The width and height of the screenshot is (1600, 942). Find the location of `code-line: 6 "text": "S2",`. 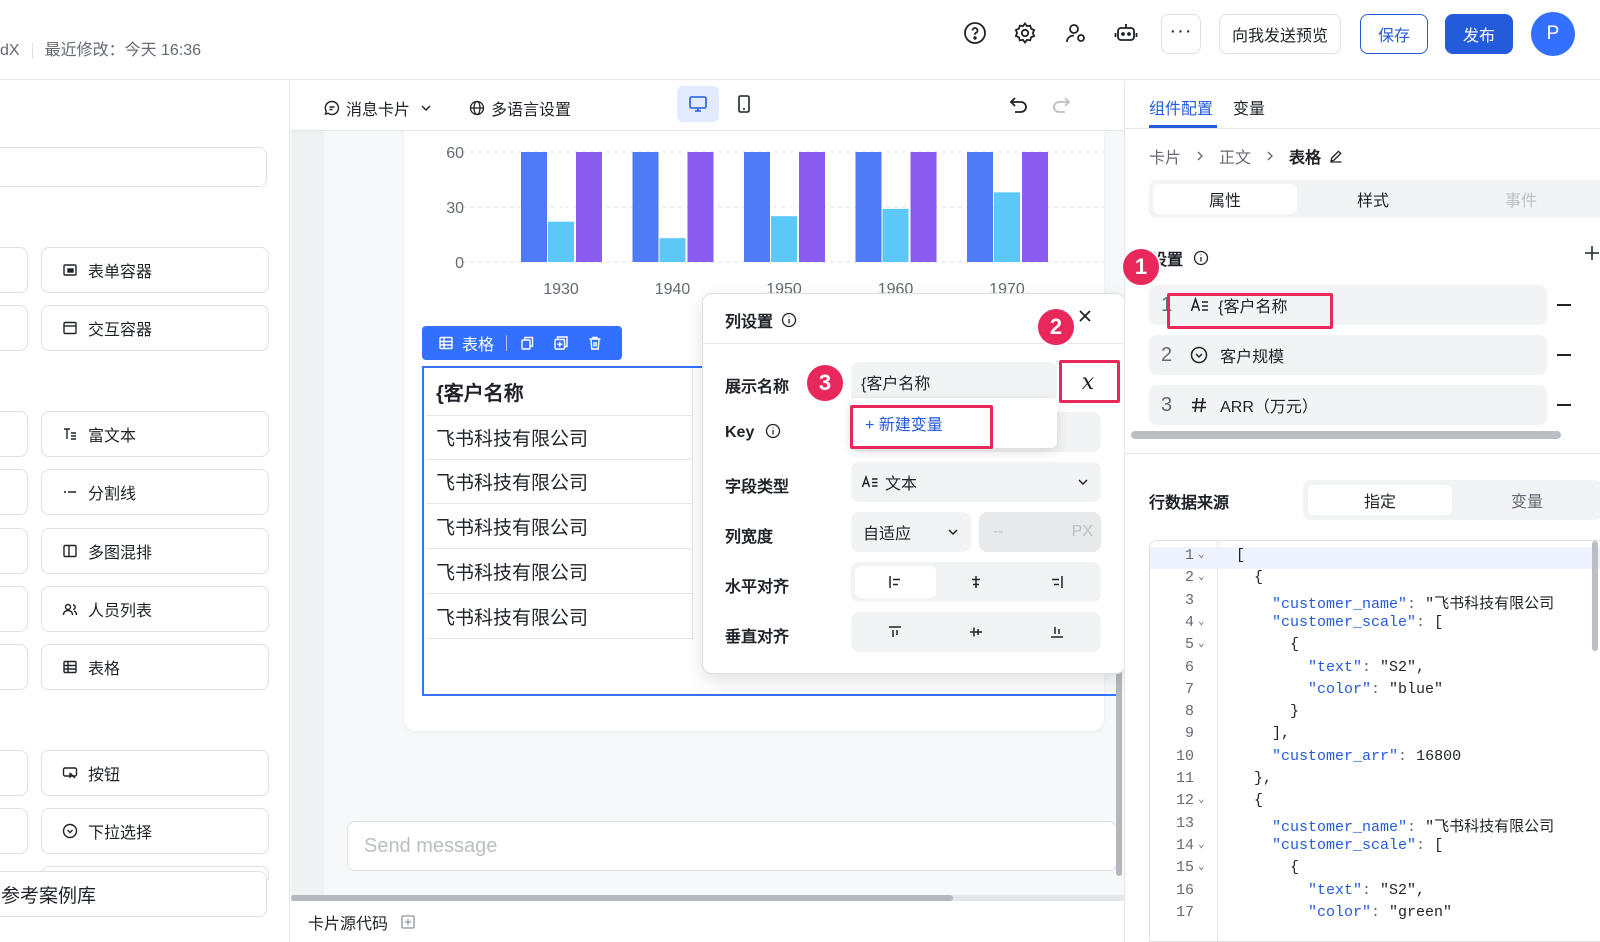

code-line: 6 "text": "S2", is located at coordinates (1375, 669).